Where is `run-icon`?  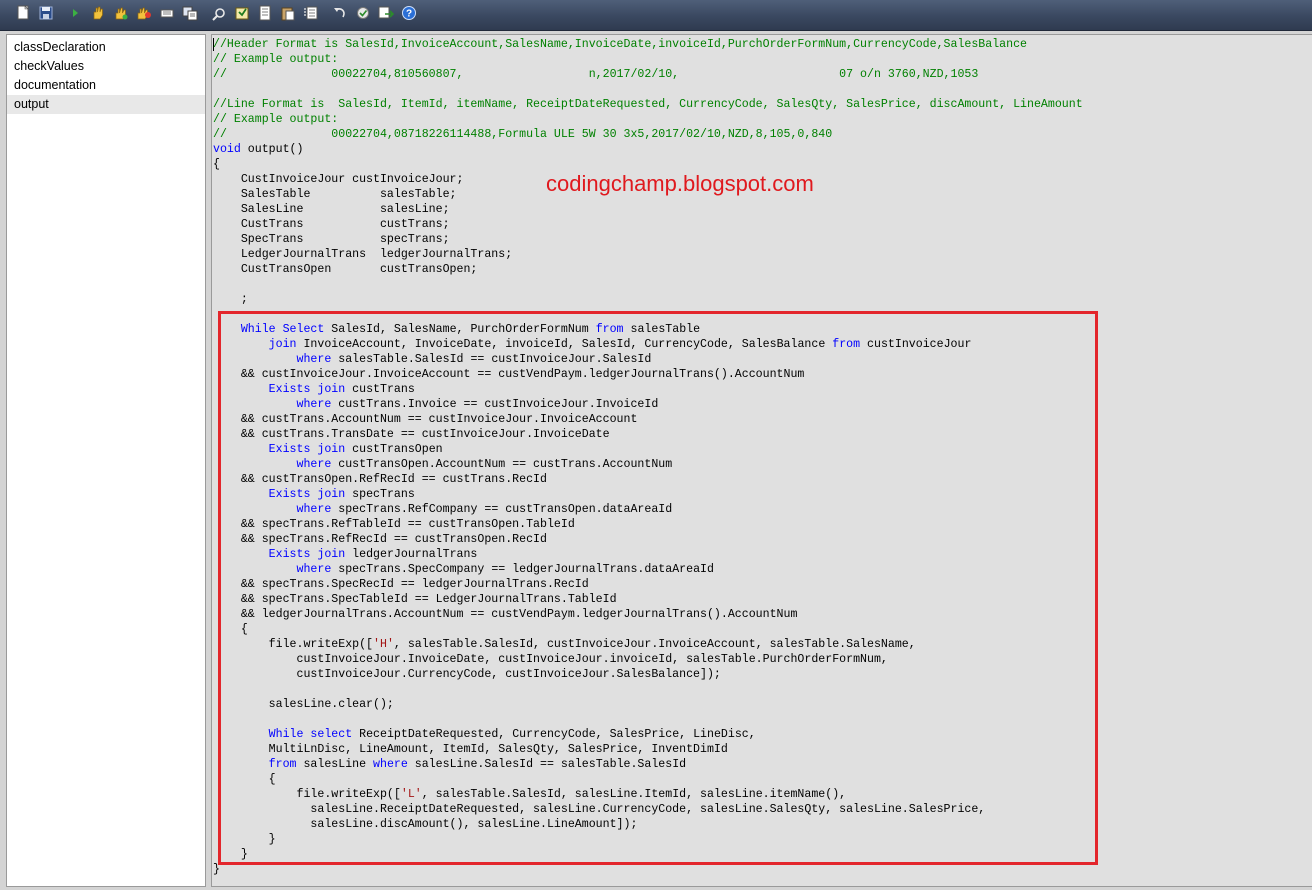 run-icon is located at coordinates (75, 15).